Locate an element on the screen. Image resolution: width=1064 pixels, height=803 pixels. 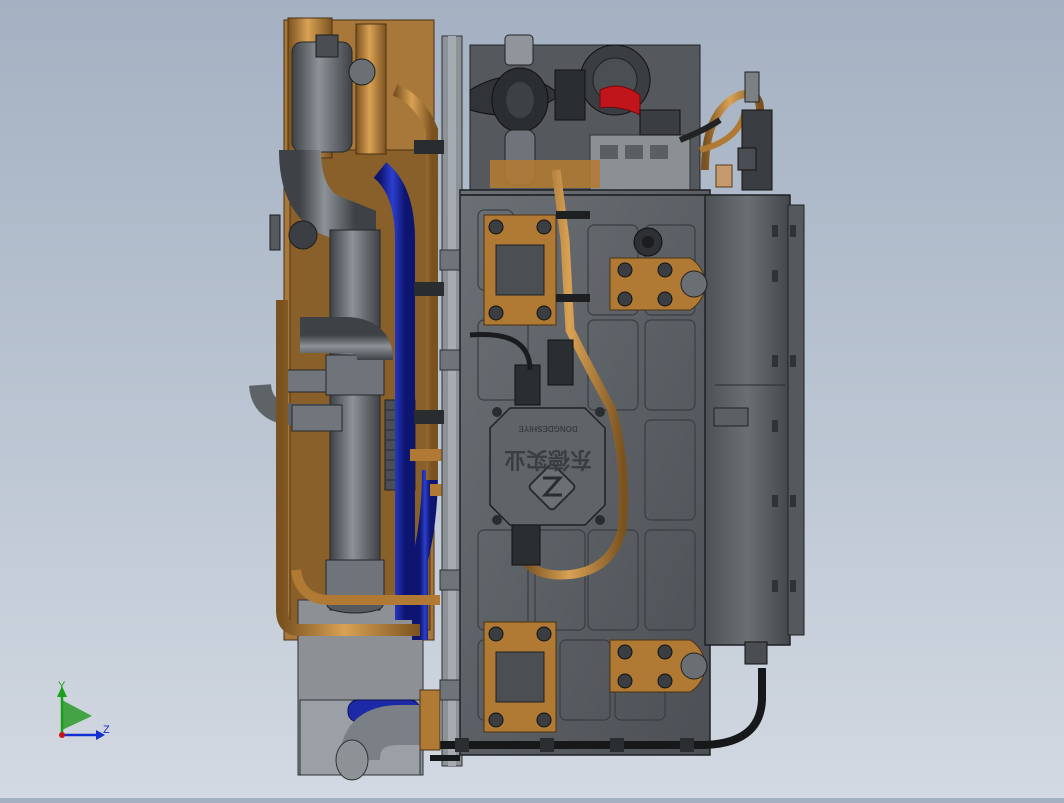
top-compressor-assembly is located at coordinates (585, 115).